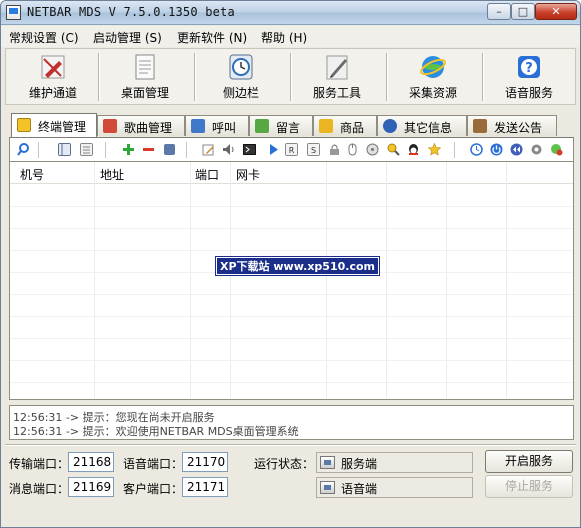  What do you see at coordinates (433, 77) in the screenshot?
I see `collect-resources-button: 采集资源` at bounding box center [433, 77].